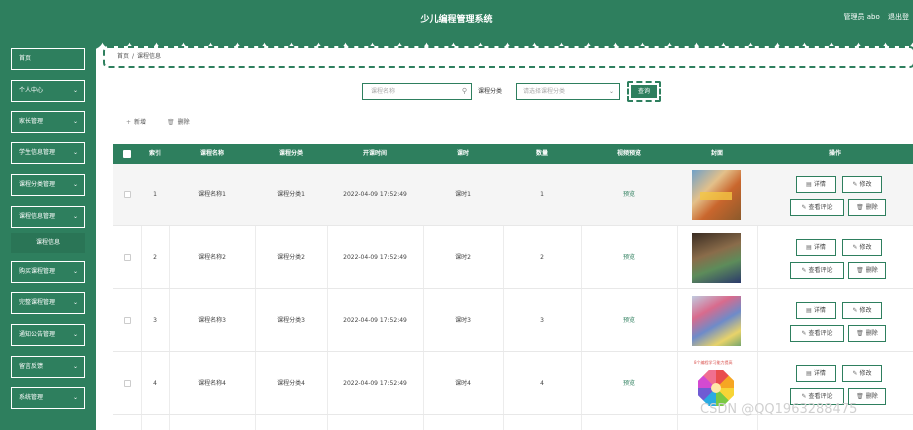 Image resolution: width=913 pixels, height=430 pixels. I want to click on sidebar-item-feedback: 留言反馈 ⌄, so click(48, 367).